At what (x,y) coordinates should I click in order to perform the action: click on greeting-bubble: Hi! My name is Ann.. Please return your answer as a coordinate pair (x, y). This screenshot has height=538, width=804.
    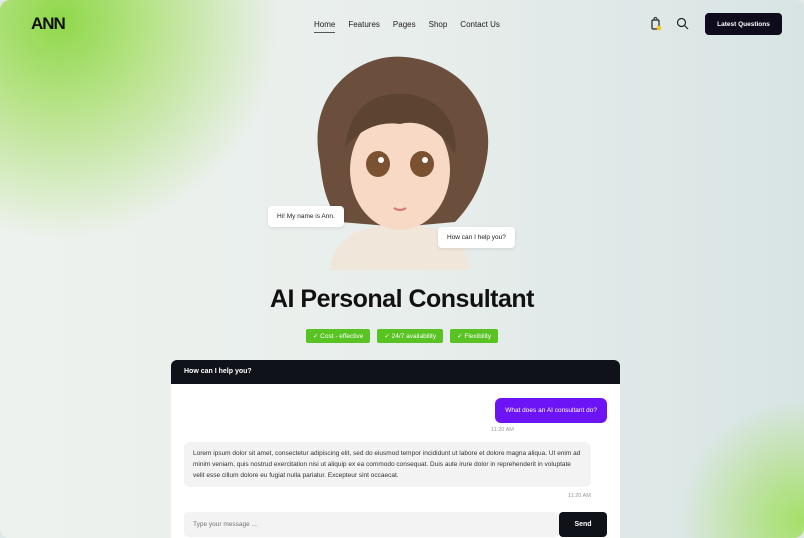
    Looking at the image, I should click on (306, 216).